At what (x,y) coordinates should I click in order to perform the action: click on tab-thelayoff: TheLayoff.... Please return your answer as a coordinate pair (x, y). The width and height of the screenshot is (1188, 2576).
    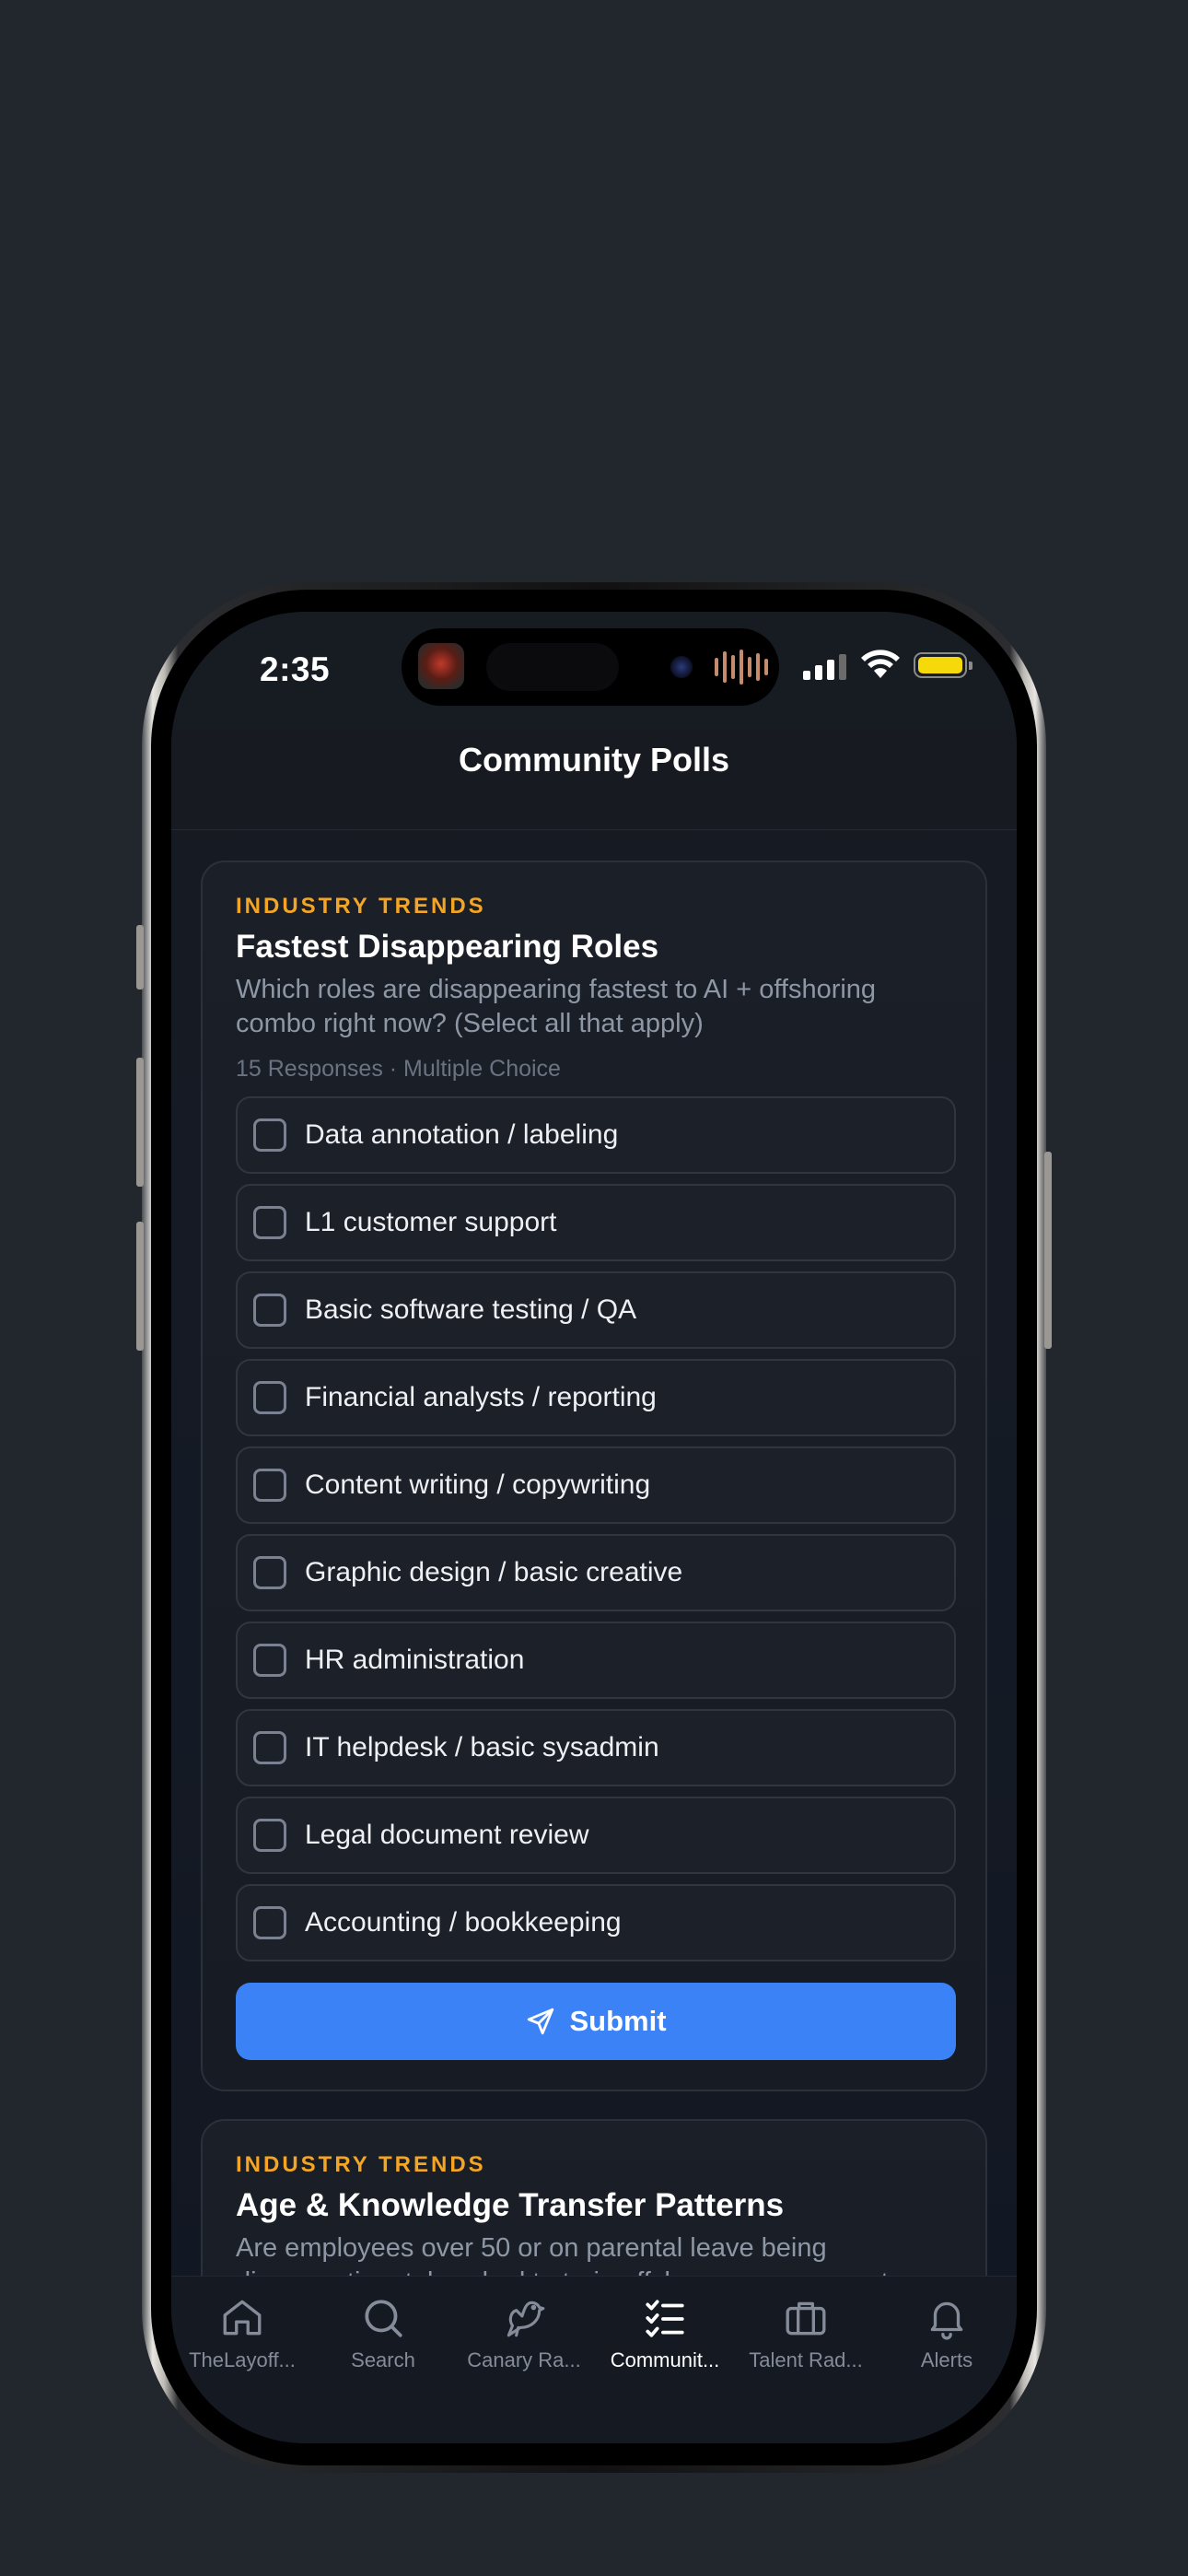
    Looking at the image, I should click on (242, 2333).